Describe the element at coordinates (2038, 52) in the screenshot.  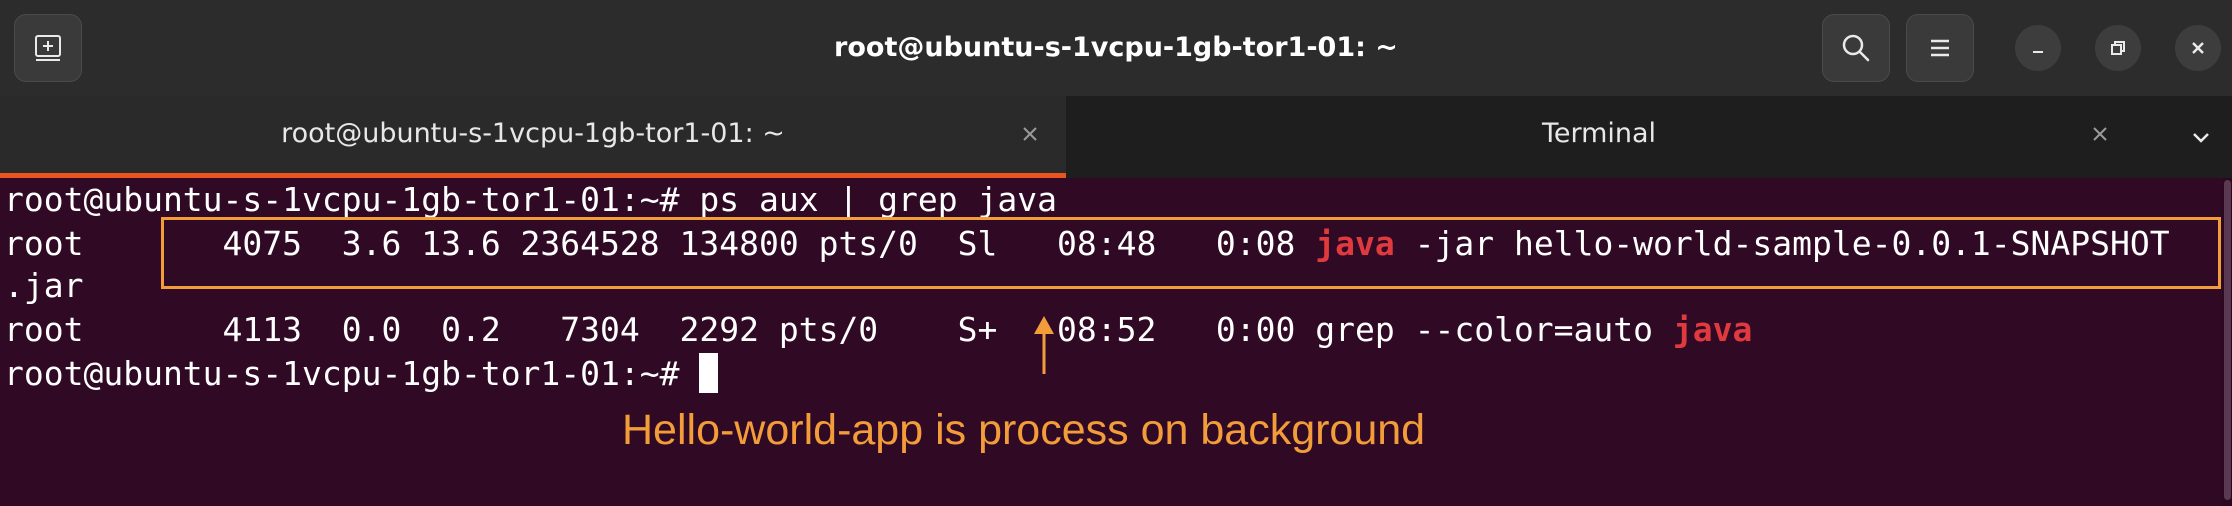
I see `minimize-icon` at that location.